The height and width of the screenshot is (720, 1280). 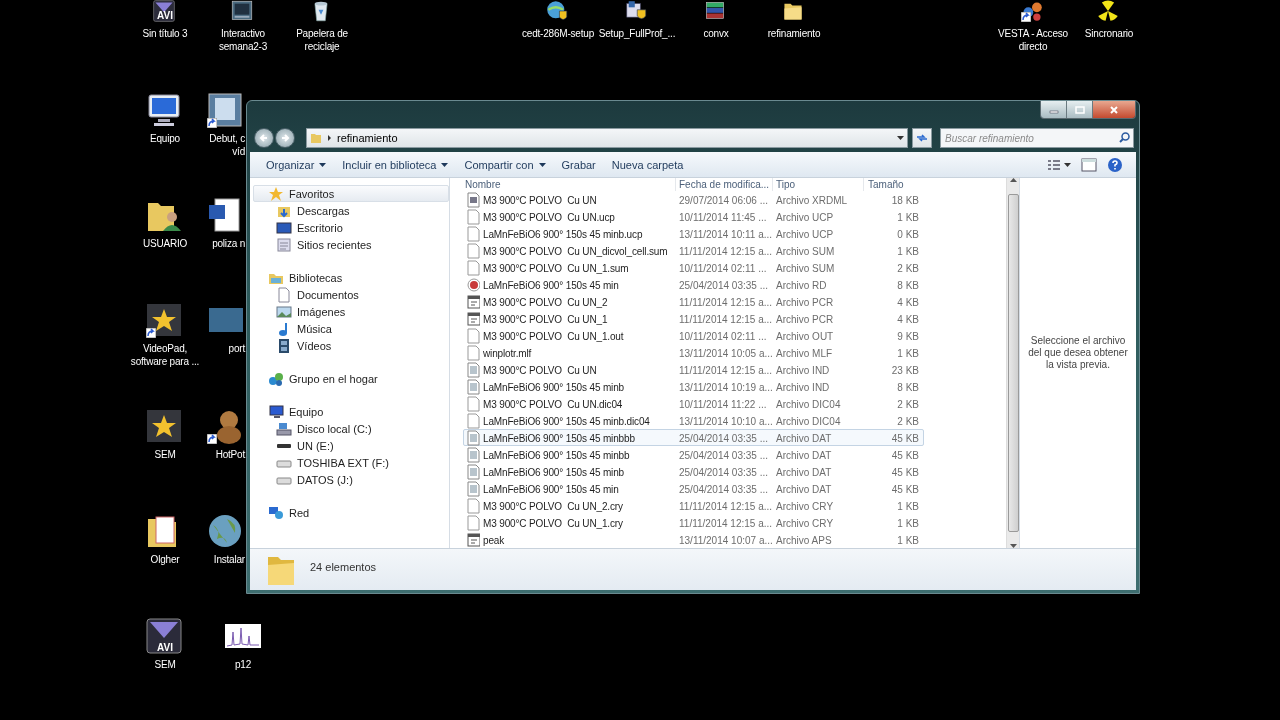 I want to click on file-row: LaMnFeBiO6 900° 150s 45 min 25/04/2014 03:35 ... Archivo DAT 45 KB, so click(x=693, y=488).